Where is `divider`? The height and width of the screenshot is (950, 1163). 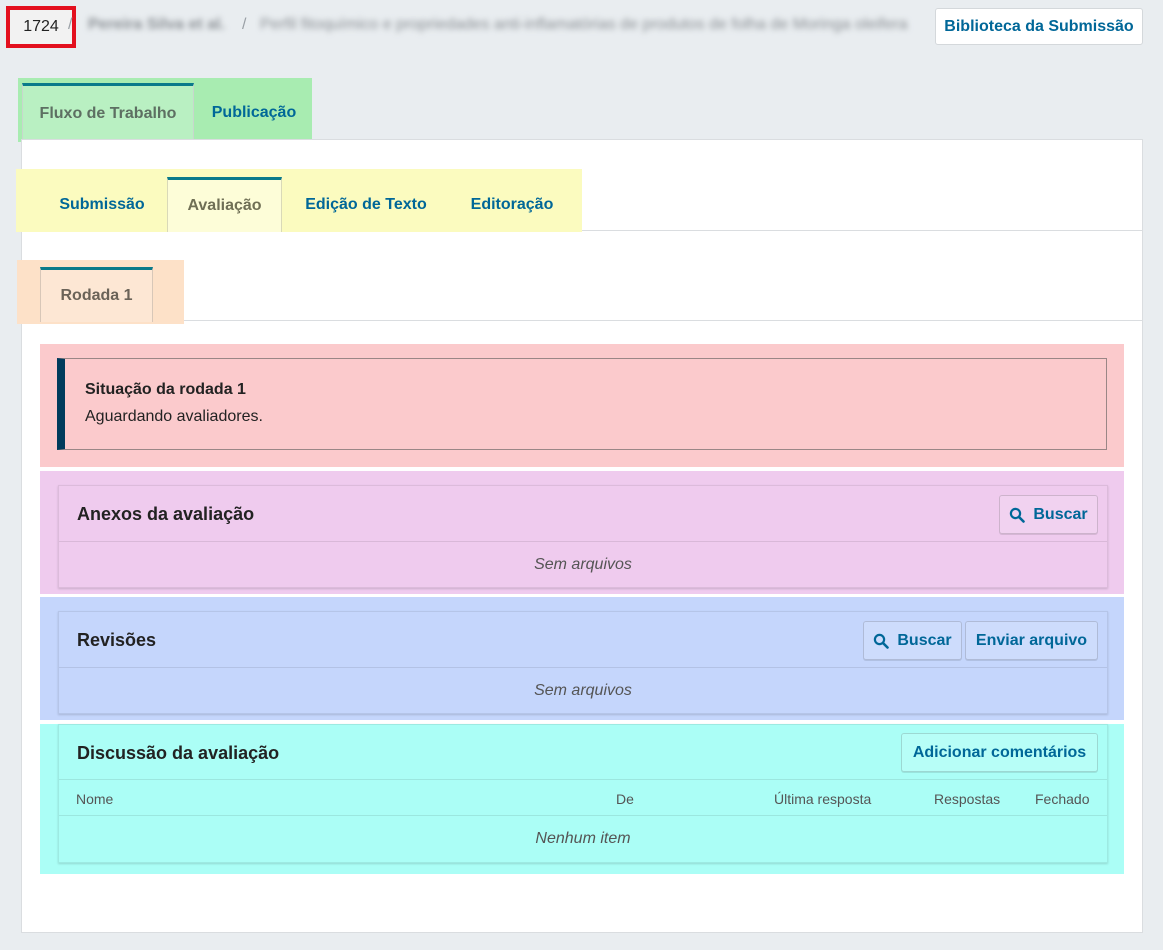
divider is located at coordinates (582, 320).